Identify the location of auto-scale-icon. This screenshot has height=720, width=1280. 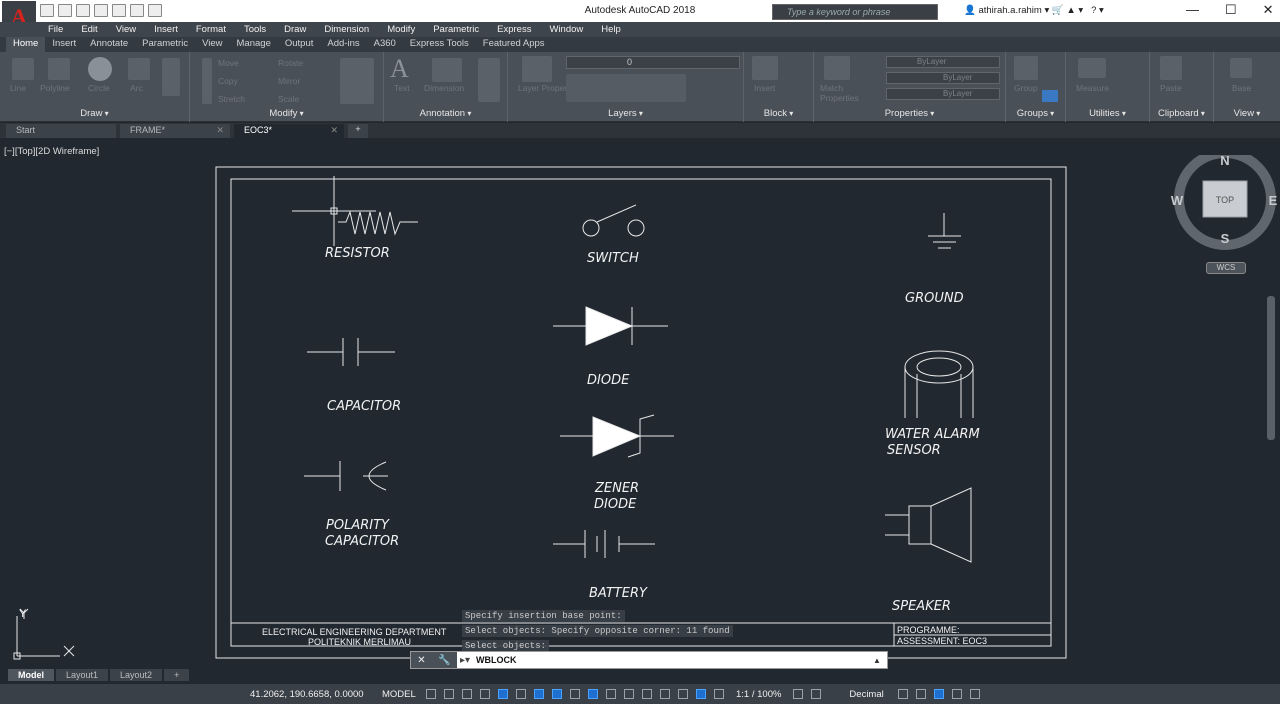
(719, 694).